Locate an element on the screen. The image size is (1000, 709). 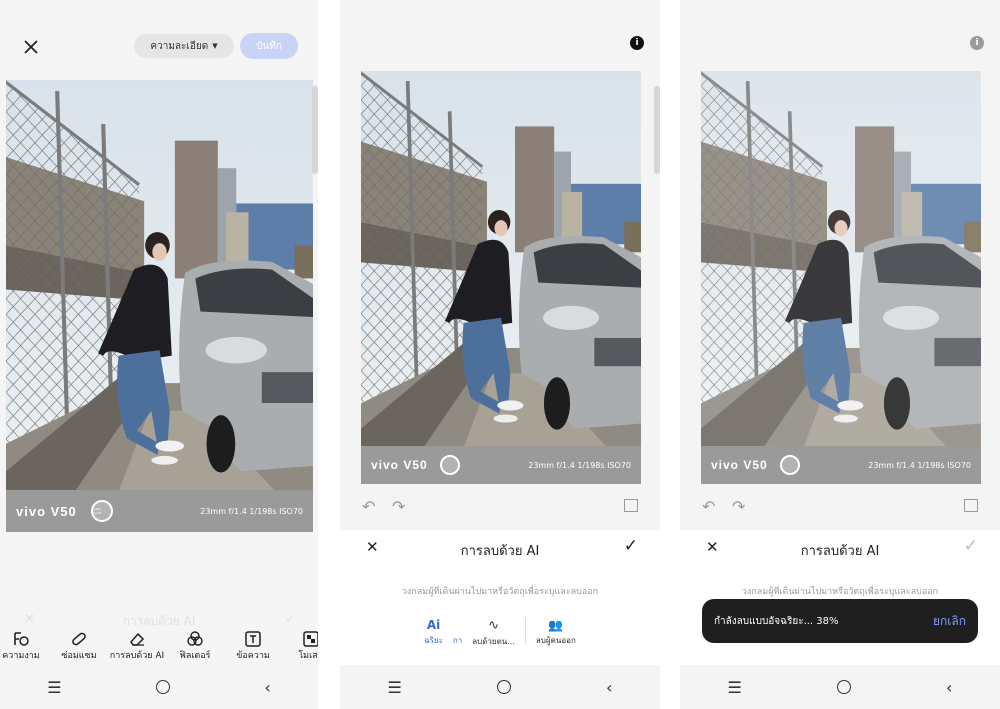
filter-circles-icon is located at coordinates (195, 638).